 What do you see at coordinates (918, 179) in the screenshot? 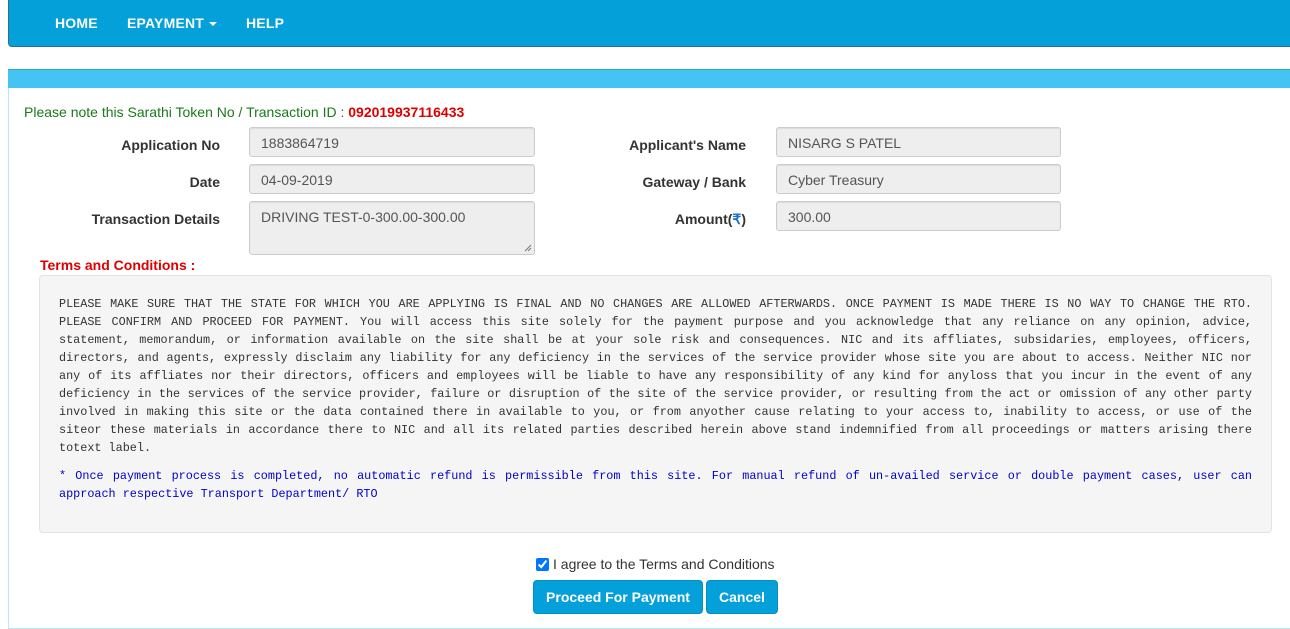
I see `gateway-bank-field: Cyber Treasury` at bounding box center [918, 179].